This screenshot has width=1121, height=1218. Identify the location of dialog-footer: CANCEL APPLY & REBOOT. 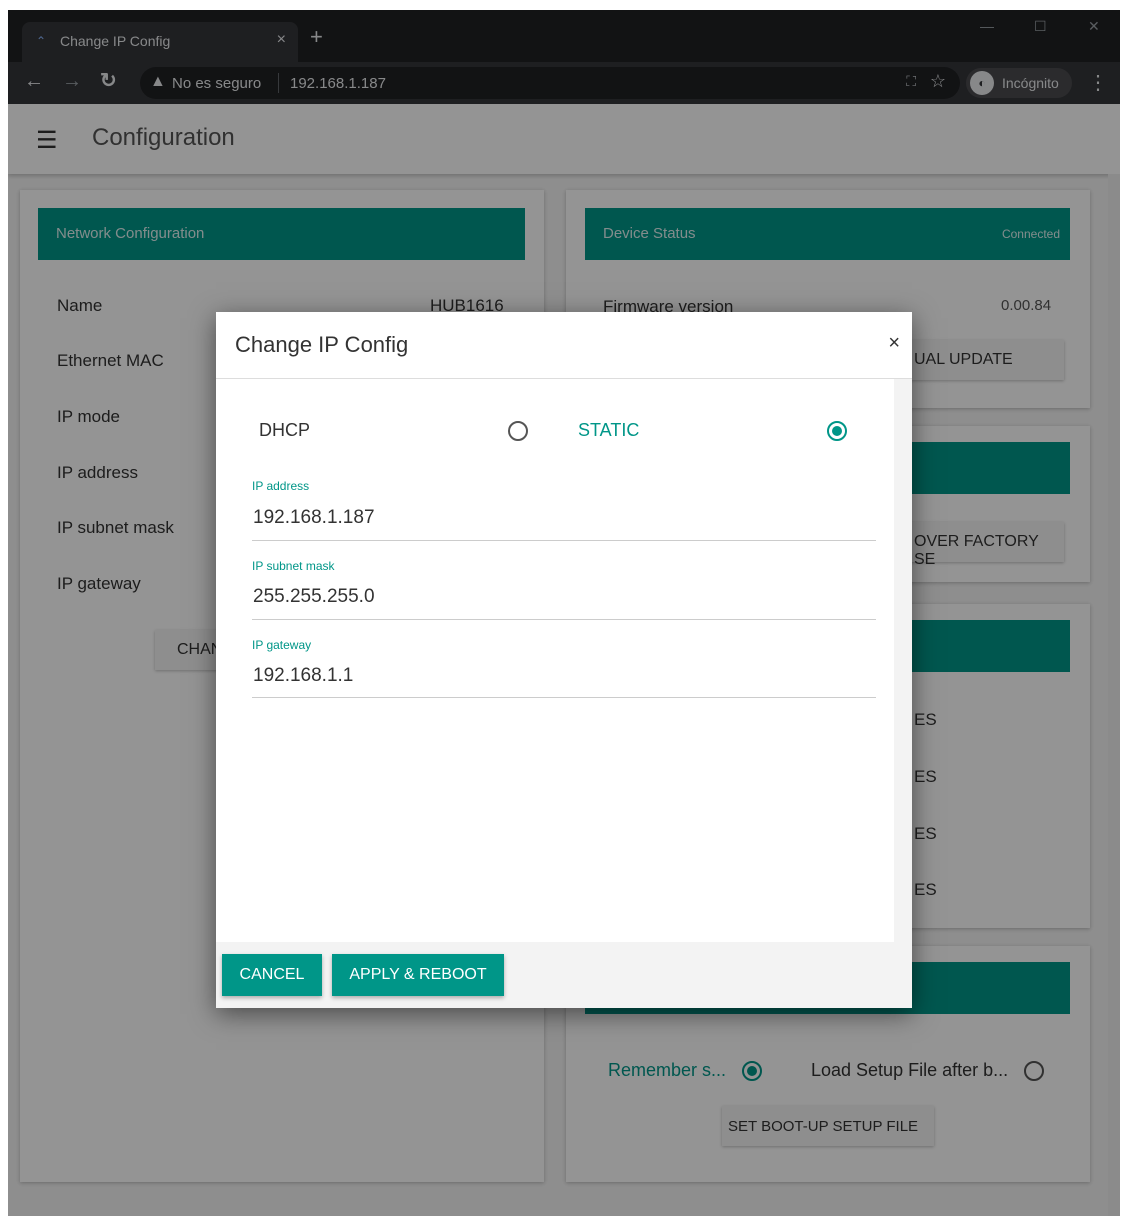
(564, 975).